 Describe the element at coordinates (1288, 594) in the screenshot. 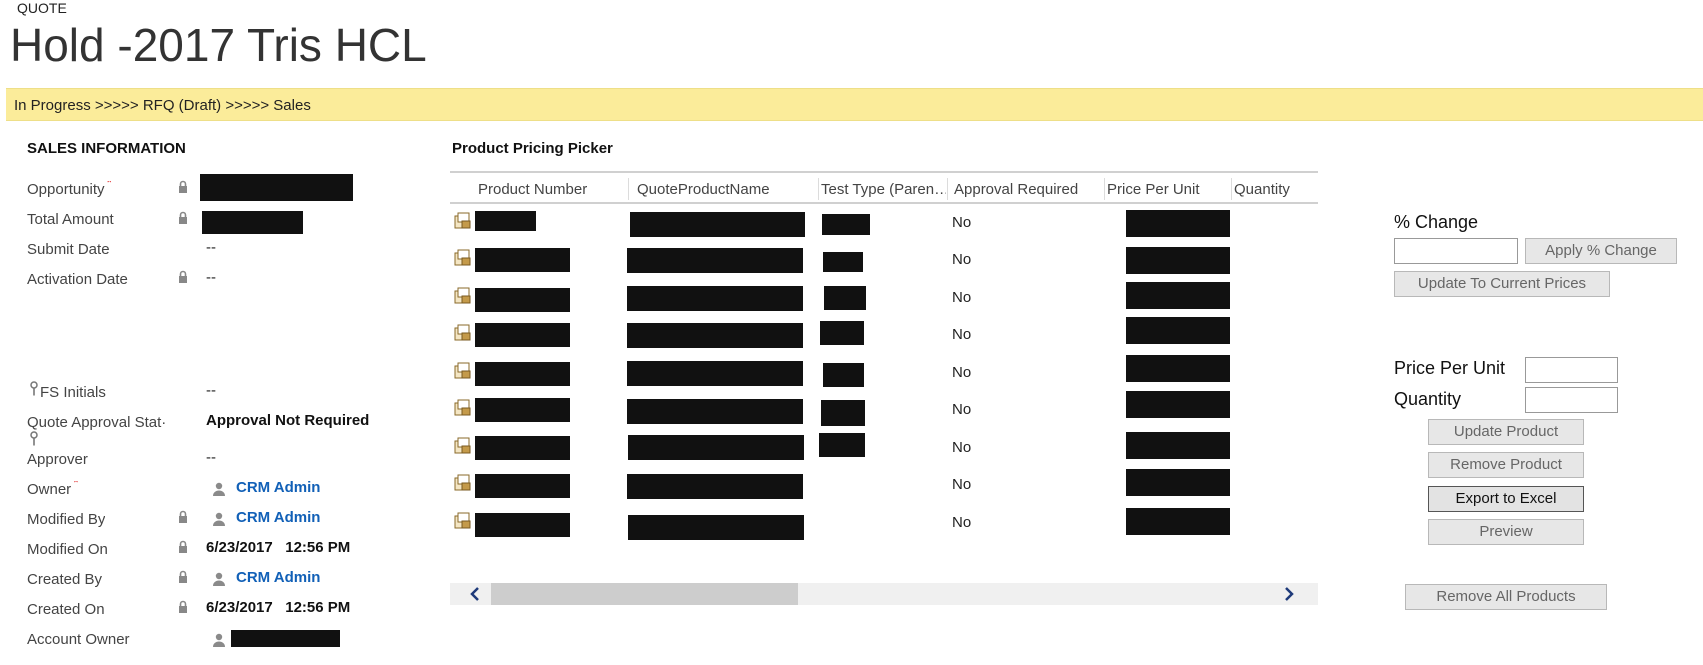

I see `chevron-right-icon` at that location.